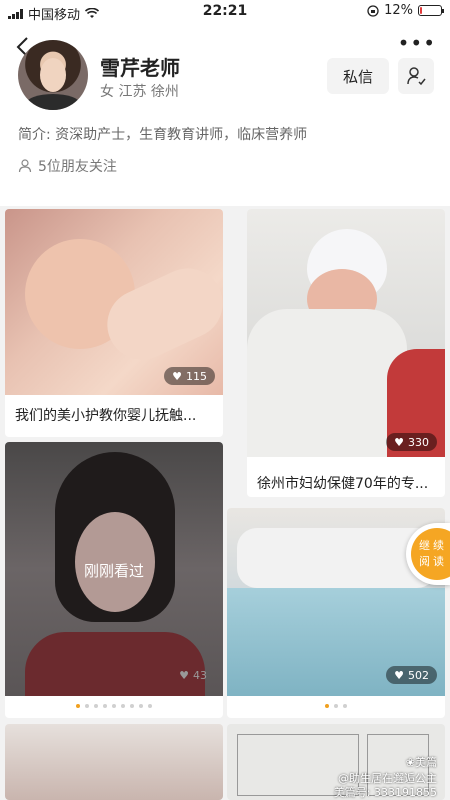 The width and height of the screenshot is (450, 800). What do you see at coordinates (163, 135) in the screenshot?
I see `profile-bio: 简介: 资深助产士，生育教育讲师，临床营养师` at bounding box center [163, 135].